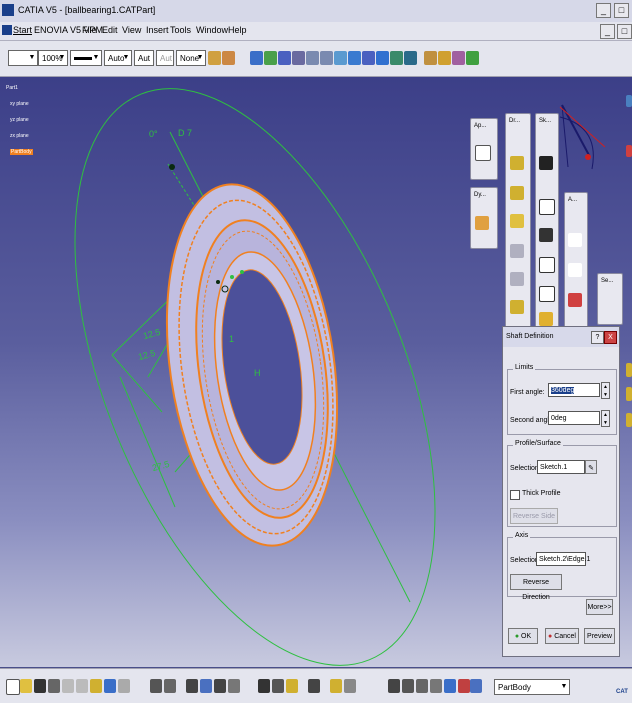 The image size is (632, 703). I want to click on pan-icon, so click(284, 58).